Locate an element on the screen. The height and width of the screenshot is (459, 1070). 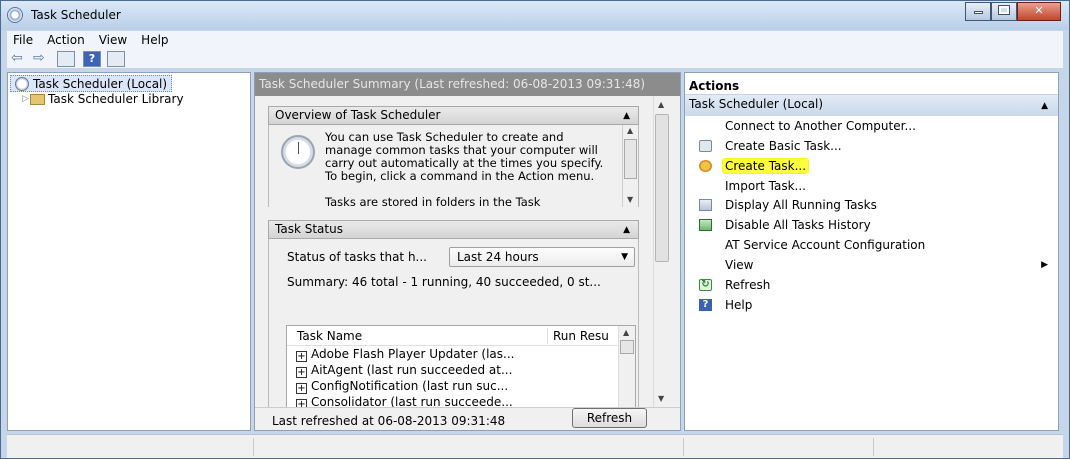
status-bar is located at coordinates (535, 446).